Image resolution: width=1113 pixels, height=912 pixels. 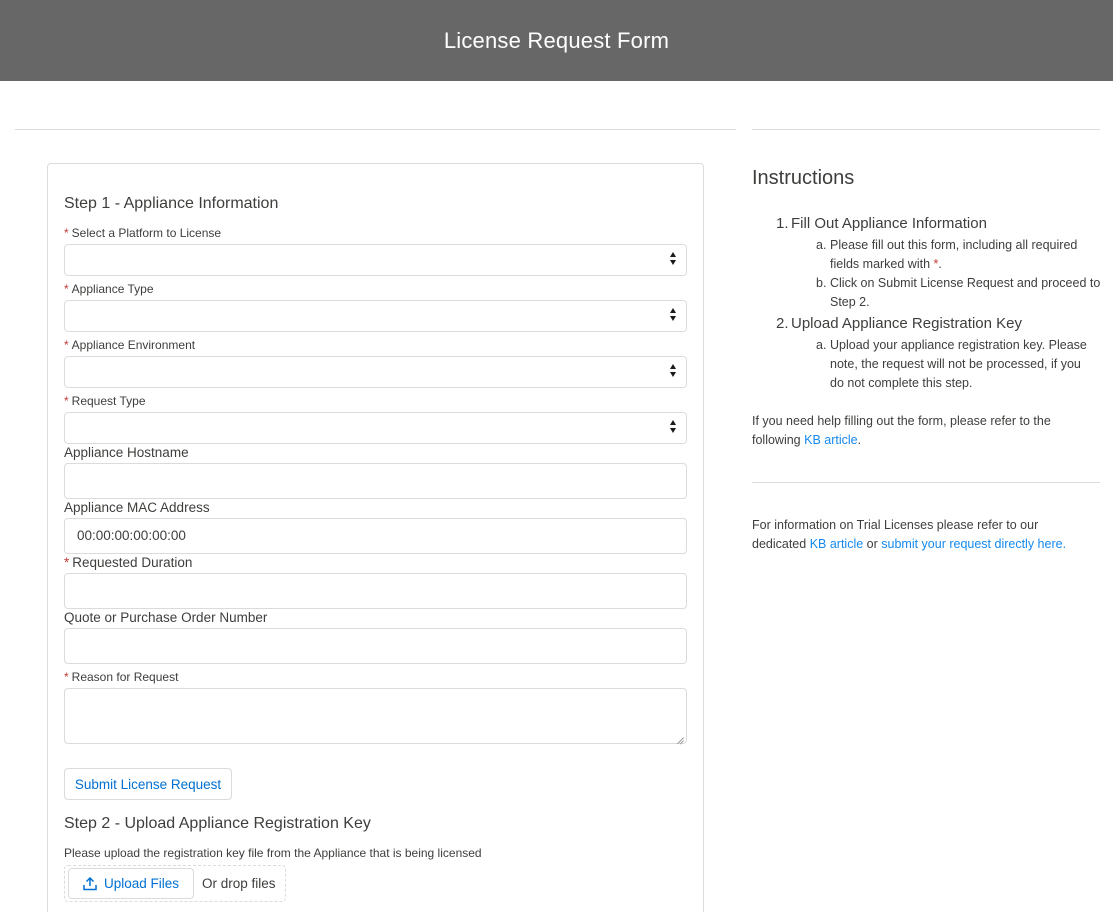 I want to click on kb-article-link: KB article, so click(x=831, y=440).